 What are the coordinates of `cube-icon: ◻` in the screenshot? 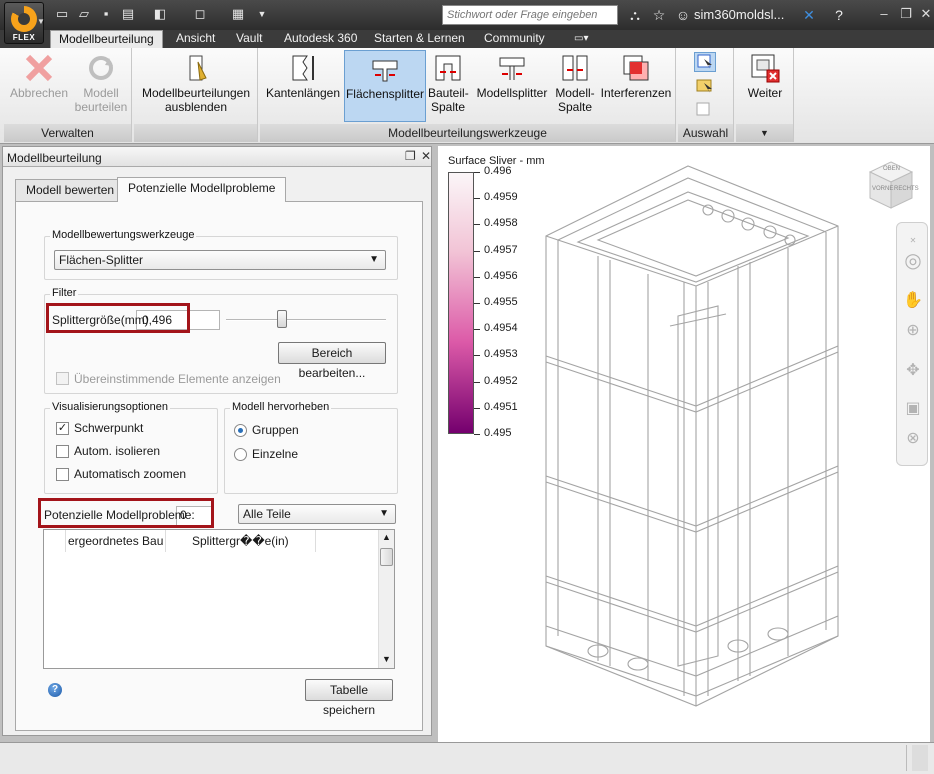 It's located at (200, 14).